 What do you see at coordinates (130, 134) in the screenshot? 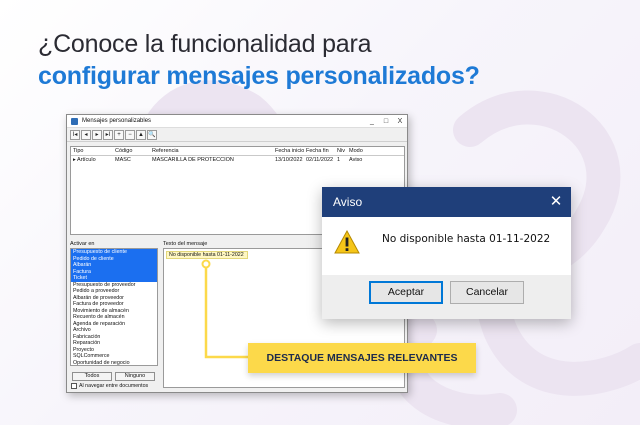
I see `delete-record-button: −` at bounding box center [130, 134].